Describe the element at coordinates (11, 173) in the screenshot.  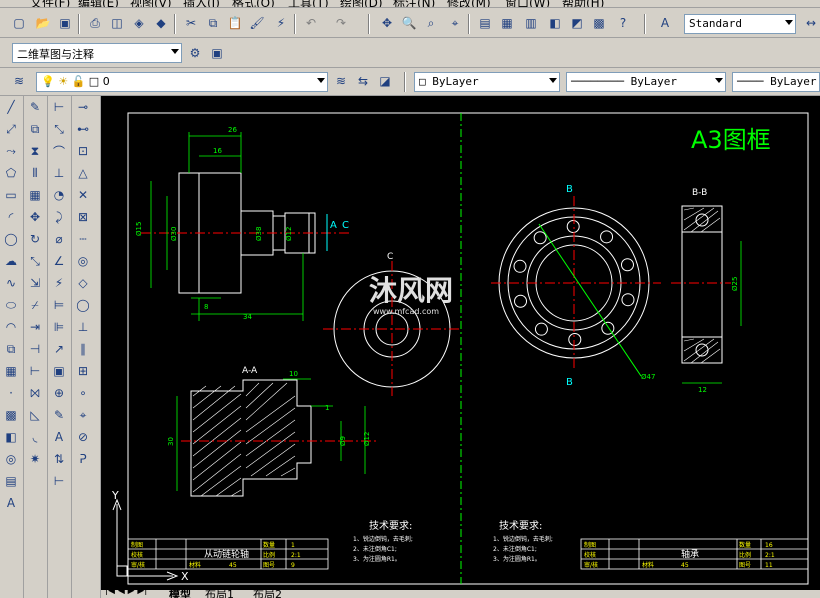
I see `polygon-icon: ⬠` at that location.